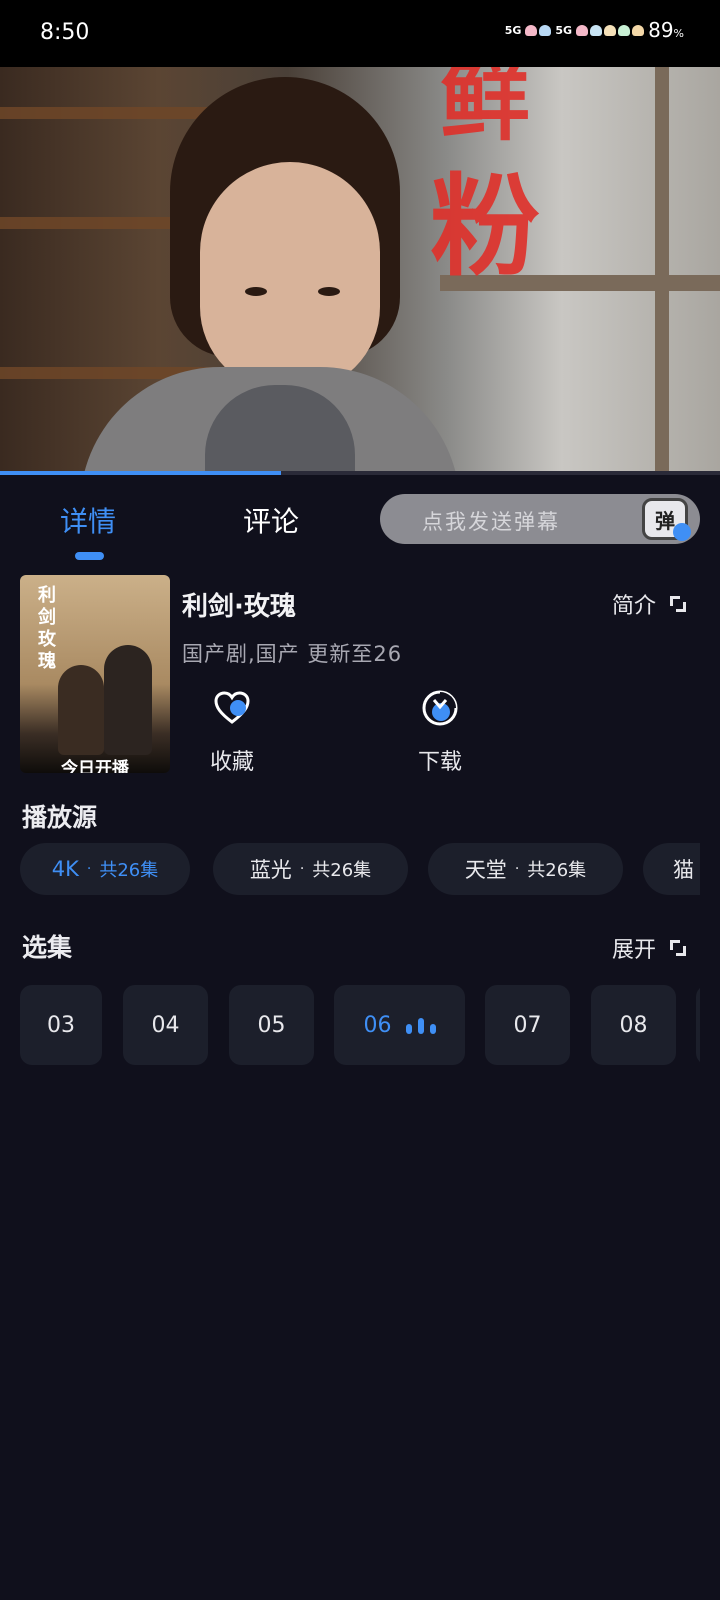 The width and height of the screenshot is (720, 1600). What do you see at coordinates (564, 30) in the screenshot?
I see `network-indicator-2: 5G` at bounding box center [564, 30].